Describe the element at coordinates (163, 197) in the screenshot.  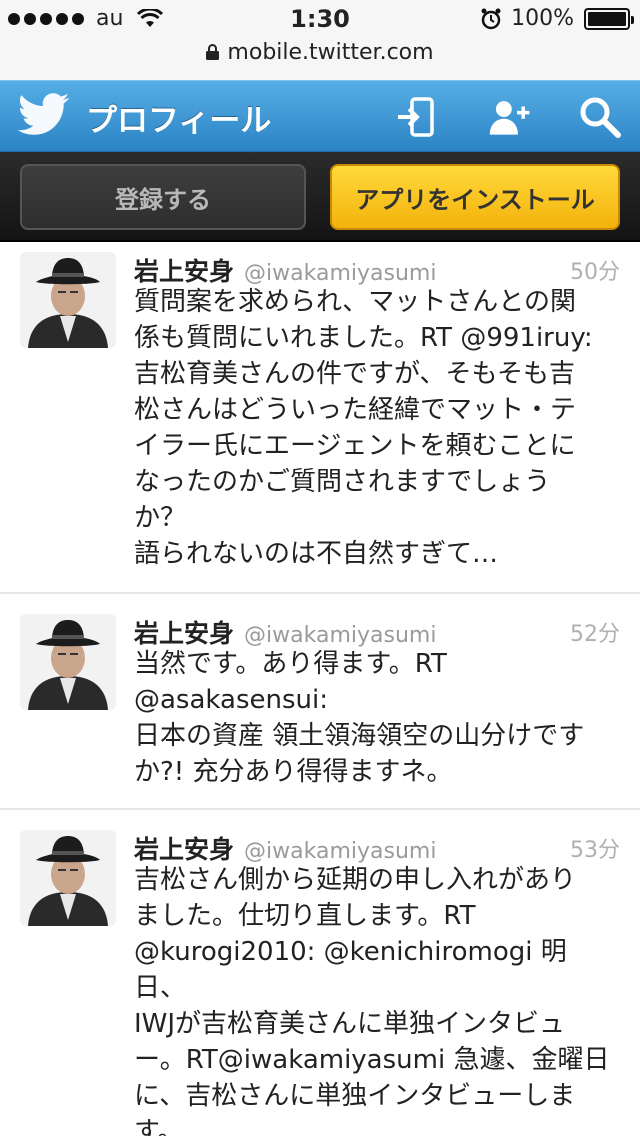
I see `register-button: 登録する` at that location.